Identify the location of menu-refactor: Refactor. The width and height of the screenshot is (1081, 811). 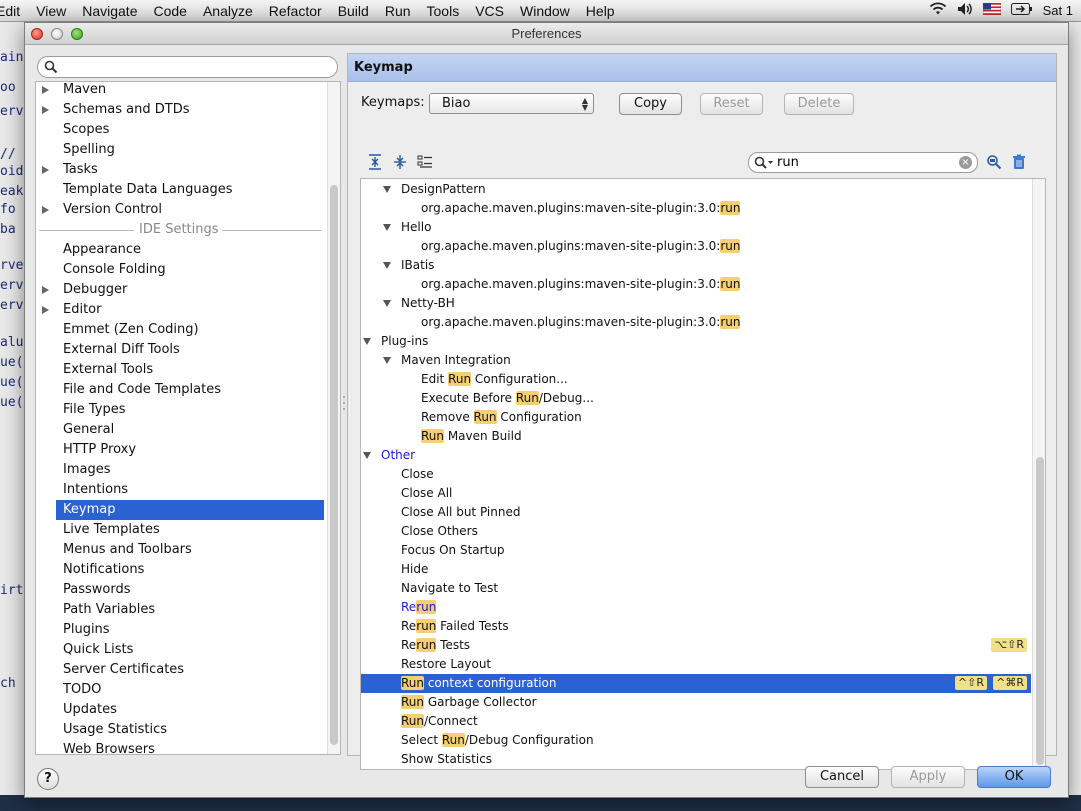
(295, 11).